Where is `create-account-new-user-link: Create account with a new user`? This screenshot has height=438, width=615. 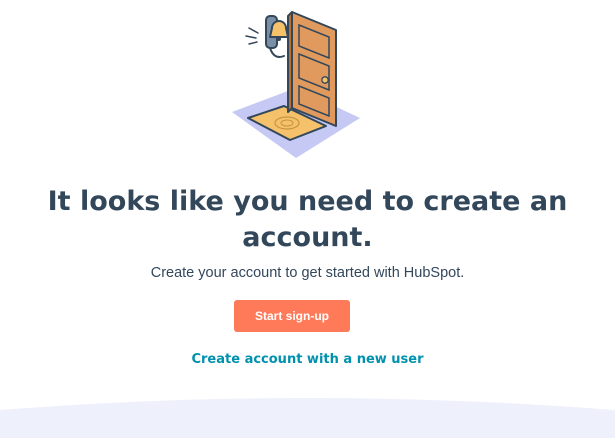
create-account-new-user-link: Create account with a new user is located at coordinates (307, 360).